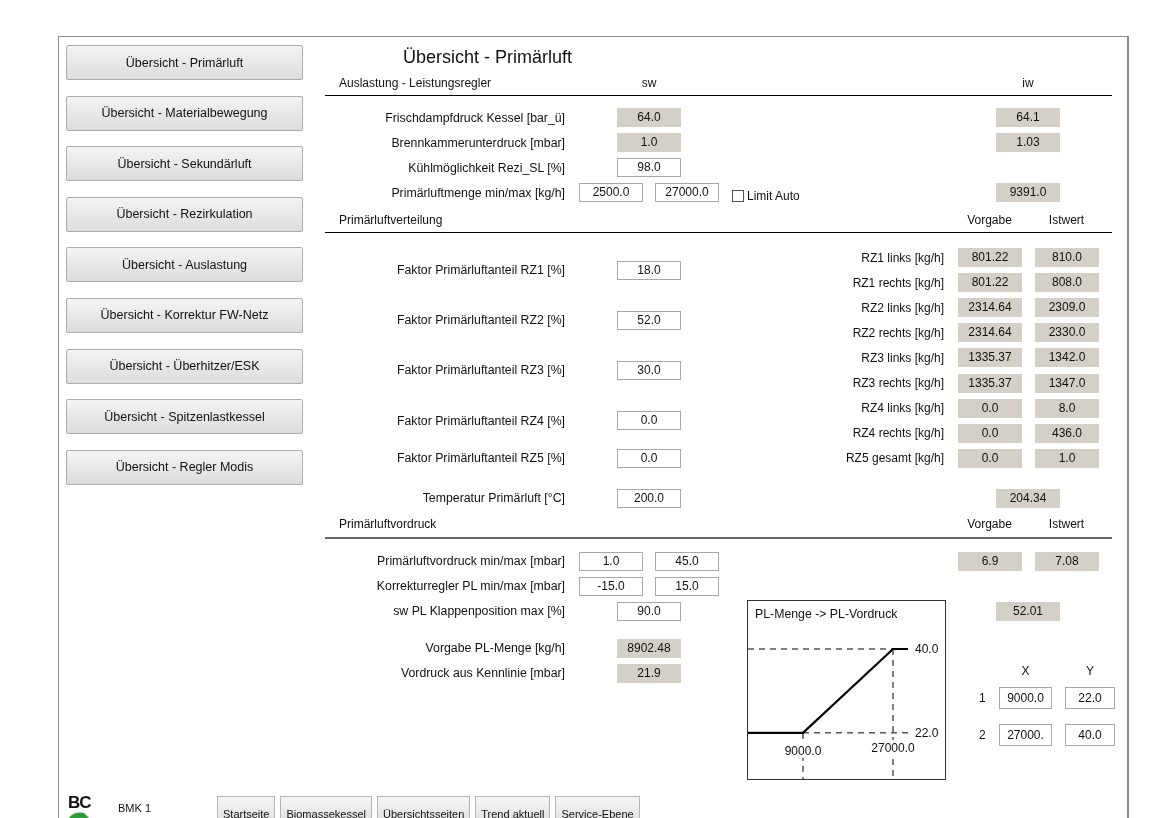  What do you see at coordinates (902, 357) in the screenshot?
I see `field-label: RZ3 links [kg/h]` at bounding box center [902, 357].